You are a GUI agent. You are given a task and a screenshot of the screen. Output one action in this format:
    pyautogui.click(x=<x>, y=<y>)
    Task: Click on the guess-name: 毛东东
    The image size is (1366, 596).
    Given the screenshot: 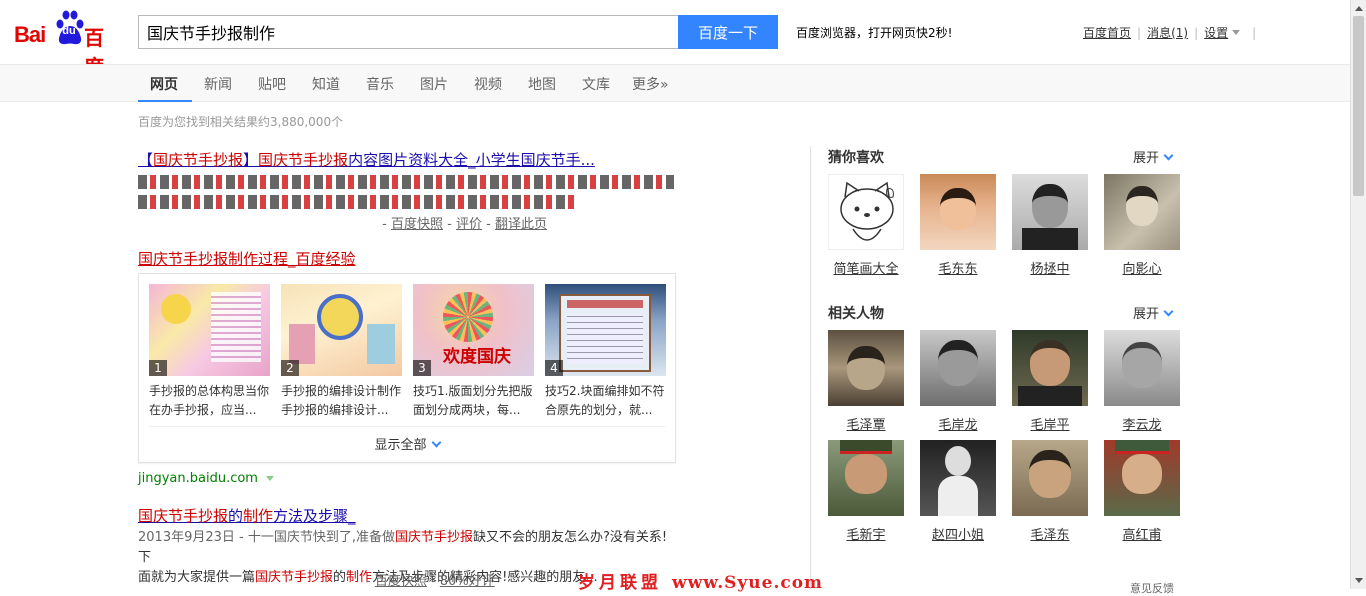 What is the action you would take?
    pyautogui.click(x=958, y=269)
    